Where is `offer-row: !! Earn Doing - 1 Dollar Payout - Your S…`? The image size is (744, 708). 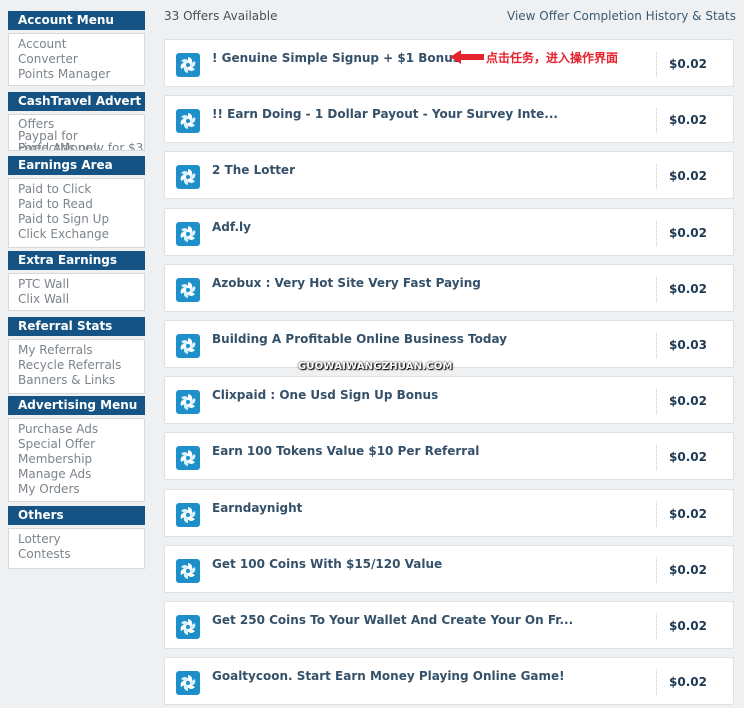
offer-row: !! Earn Doing - 1 Dollar Payout - Your S… is located at coordinates (449, 119).